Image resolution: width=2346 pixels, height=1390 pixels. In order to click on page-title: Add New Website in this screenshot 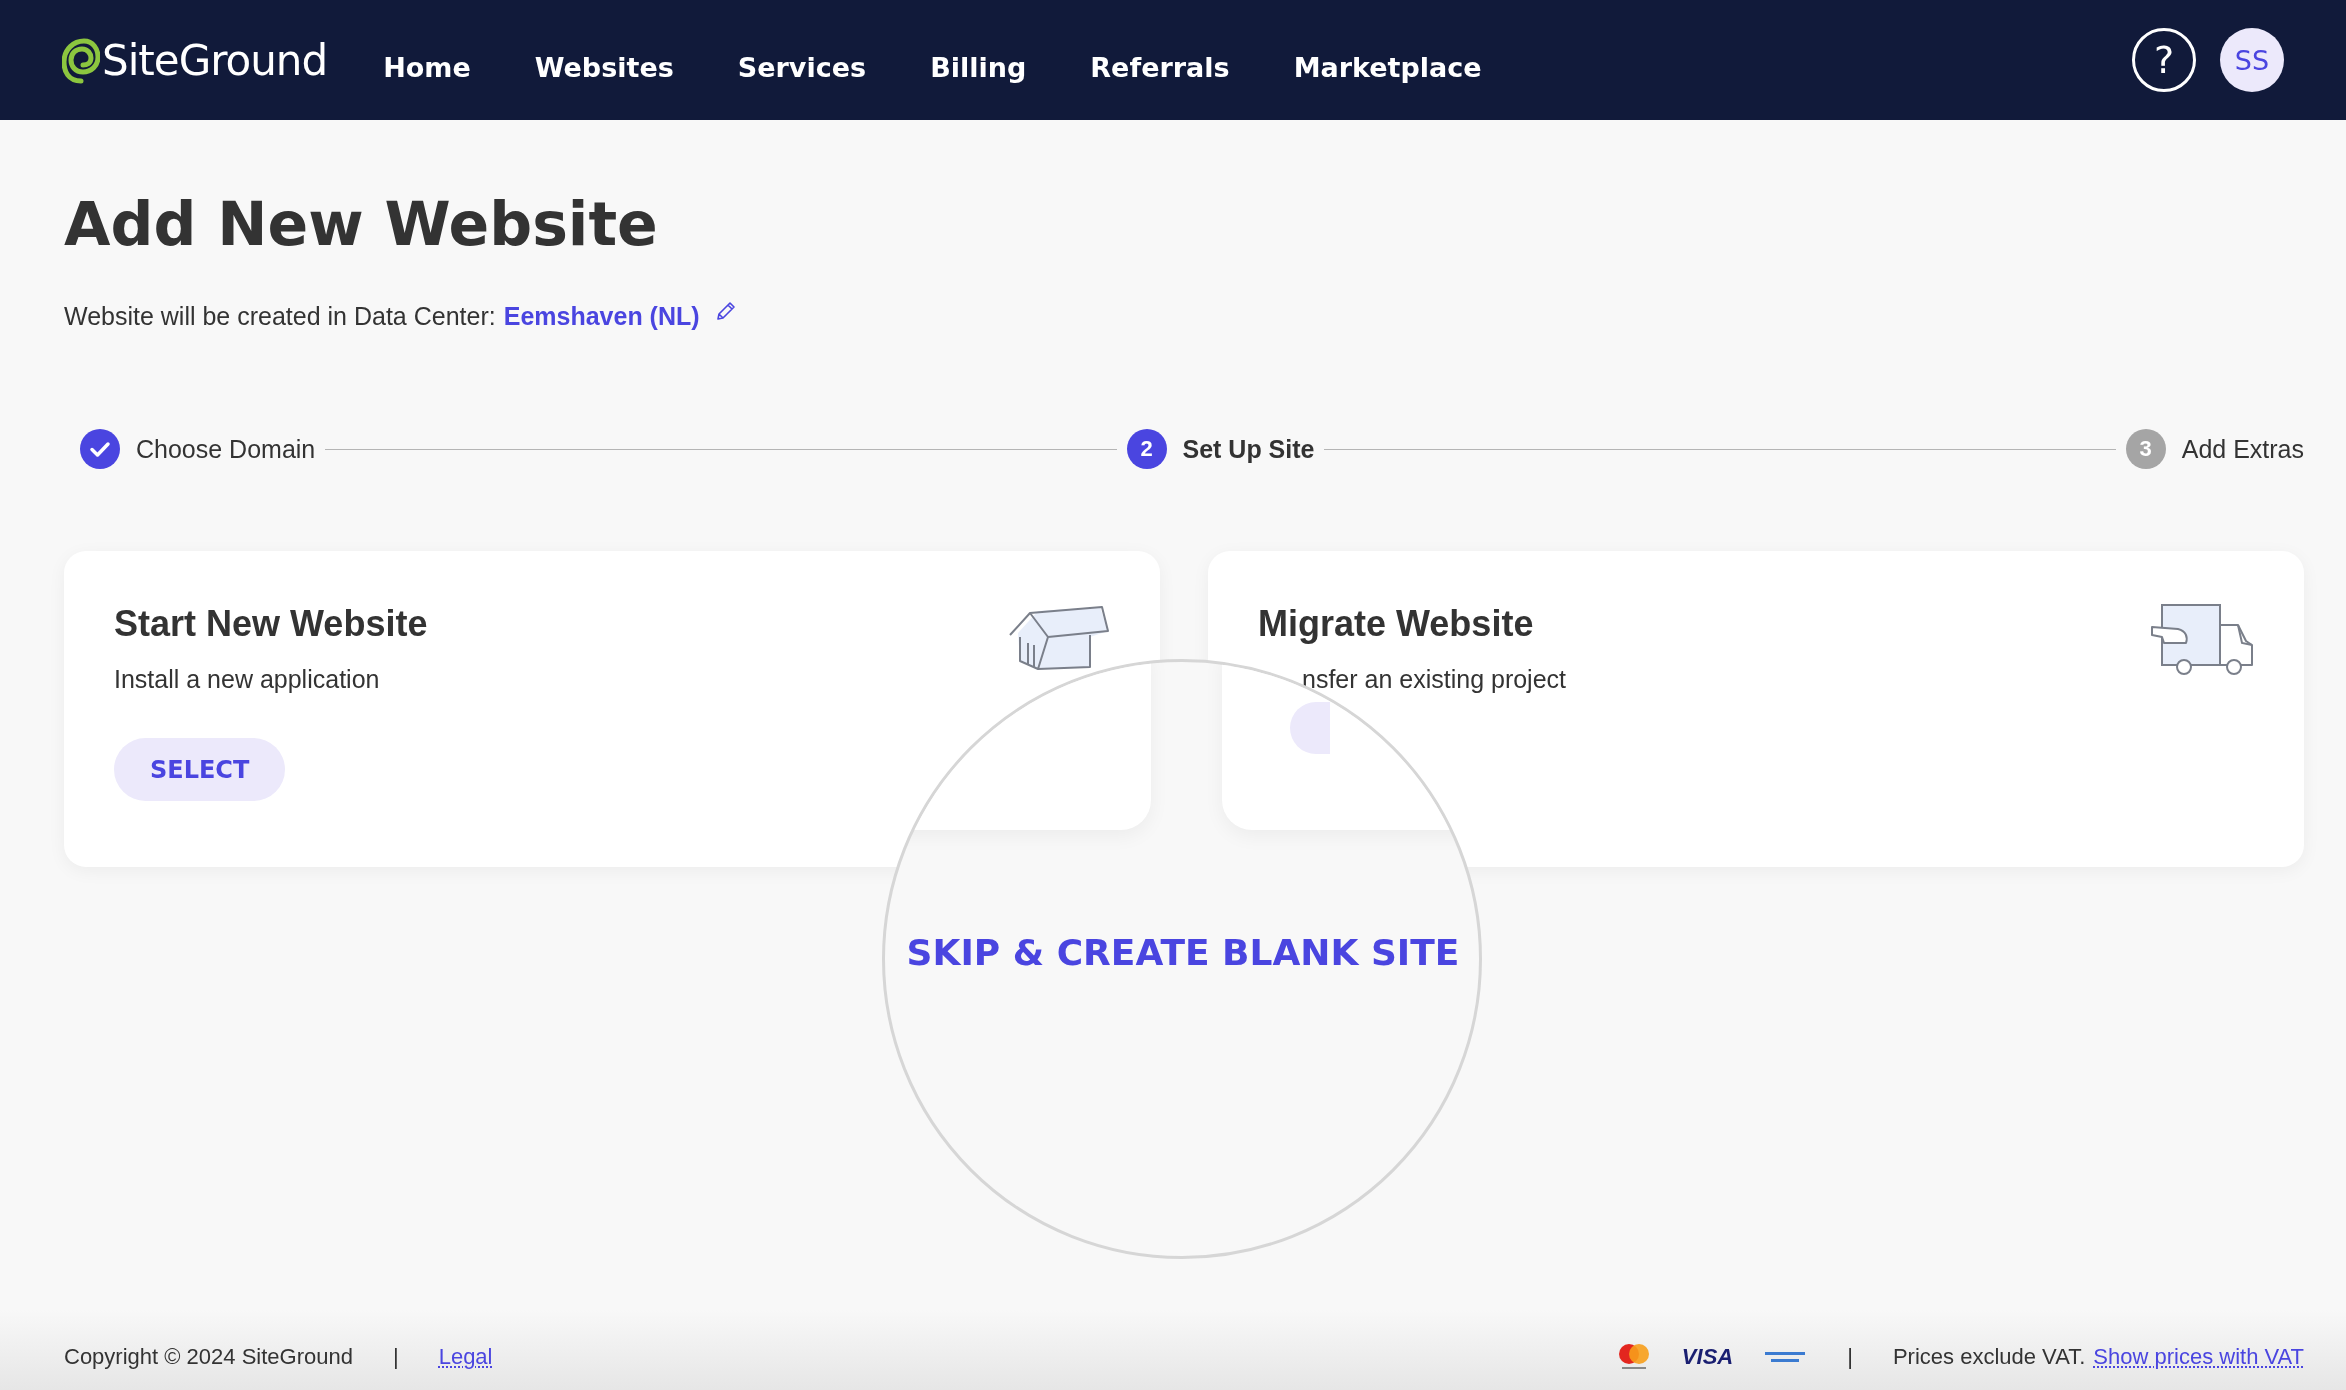, I will do `click(361, 221)`.